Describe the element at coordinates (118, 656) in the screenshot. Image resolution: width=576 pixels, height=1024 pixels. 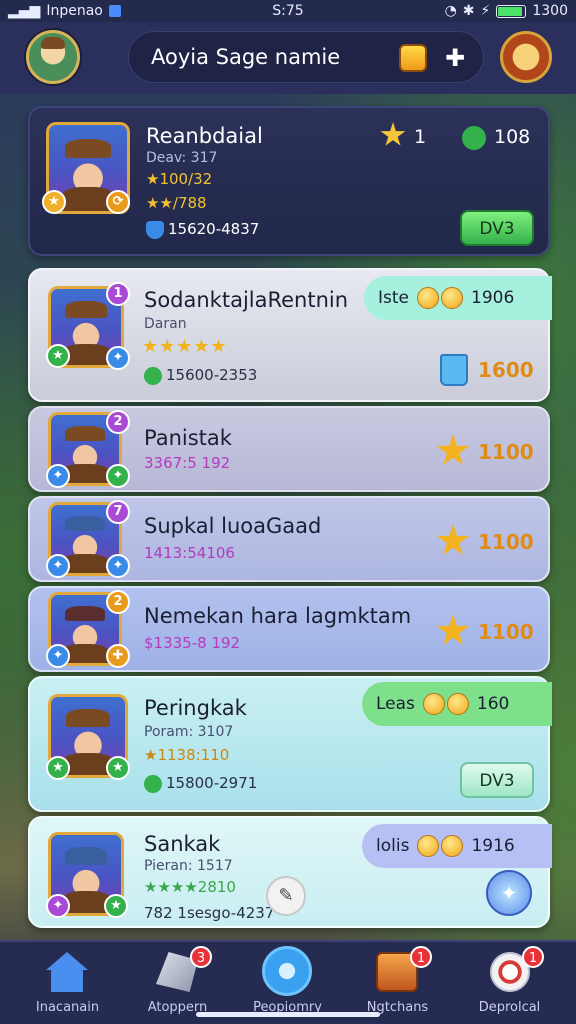
I see `plus-badge-icon: ✚` at that location.